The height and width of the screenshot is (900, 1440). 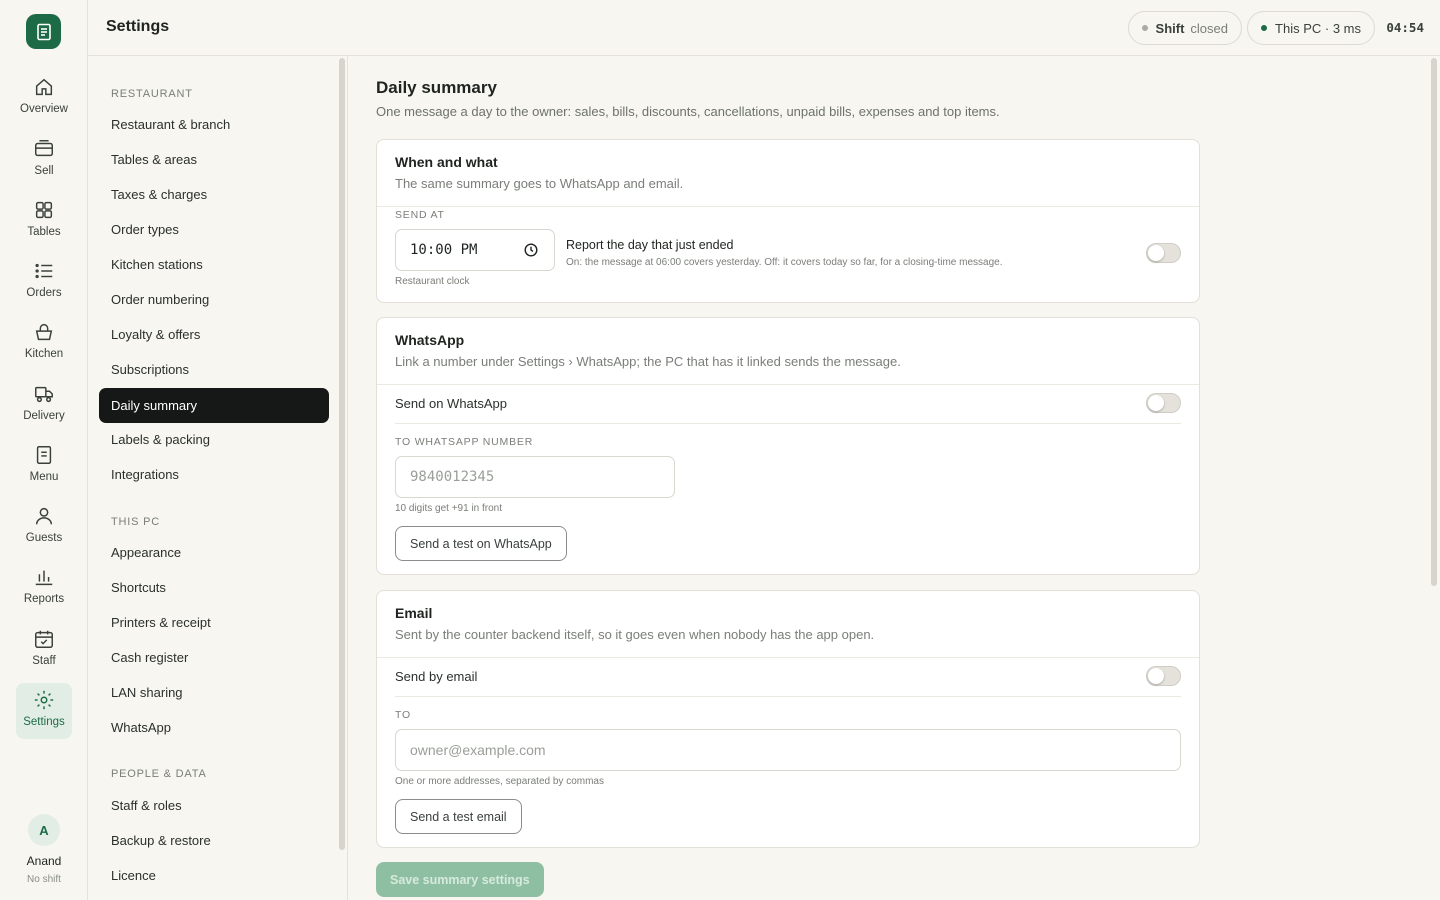 What do you see at coordinates (214, 334) in the screenshot?
I see `nav-item-loyalty-offers: Loyalty & offers` at bounding box center [214, 334].